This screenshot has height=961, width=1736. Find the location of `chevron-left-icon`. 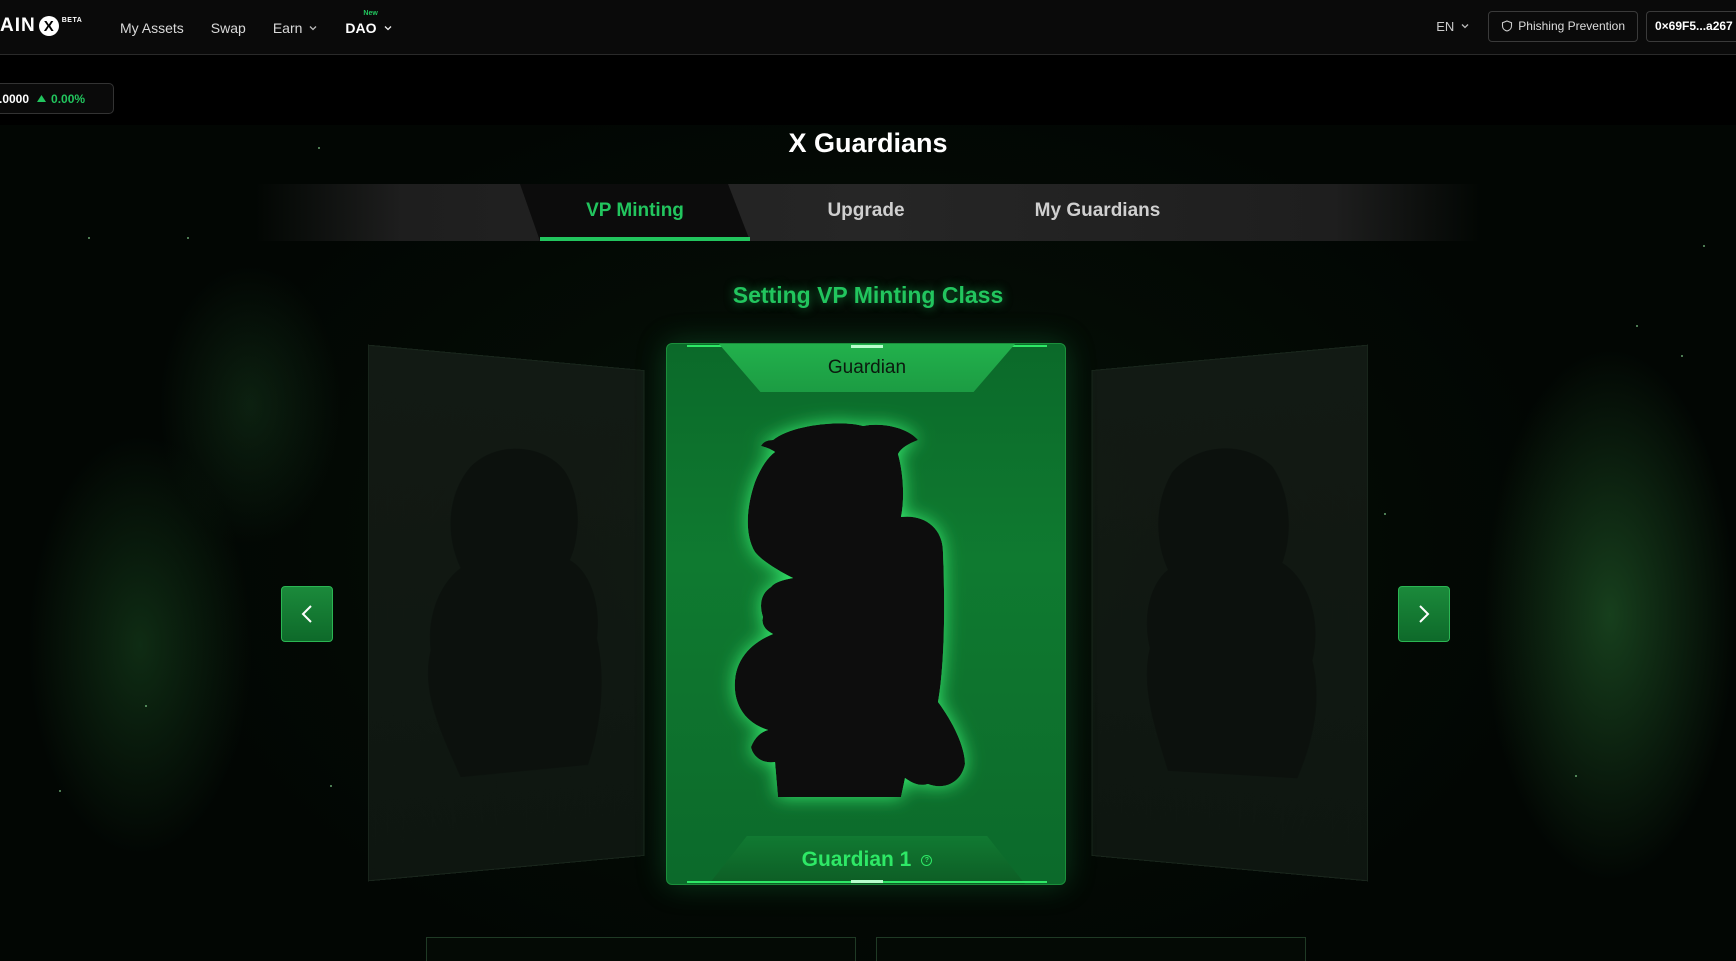

chevron-left-icon is located at coordinates (306, 614).